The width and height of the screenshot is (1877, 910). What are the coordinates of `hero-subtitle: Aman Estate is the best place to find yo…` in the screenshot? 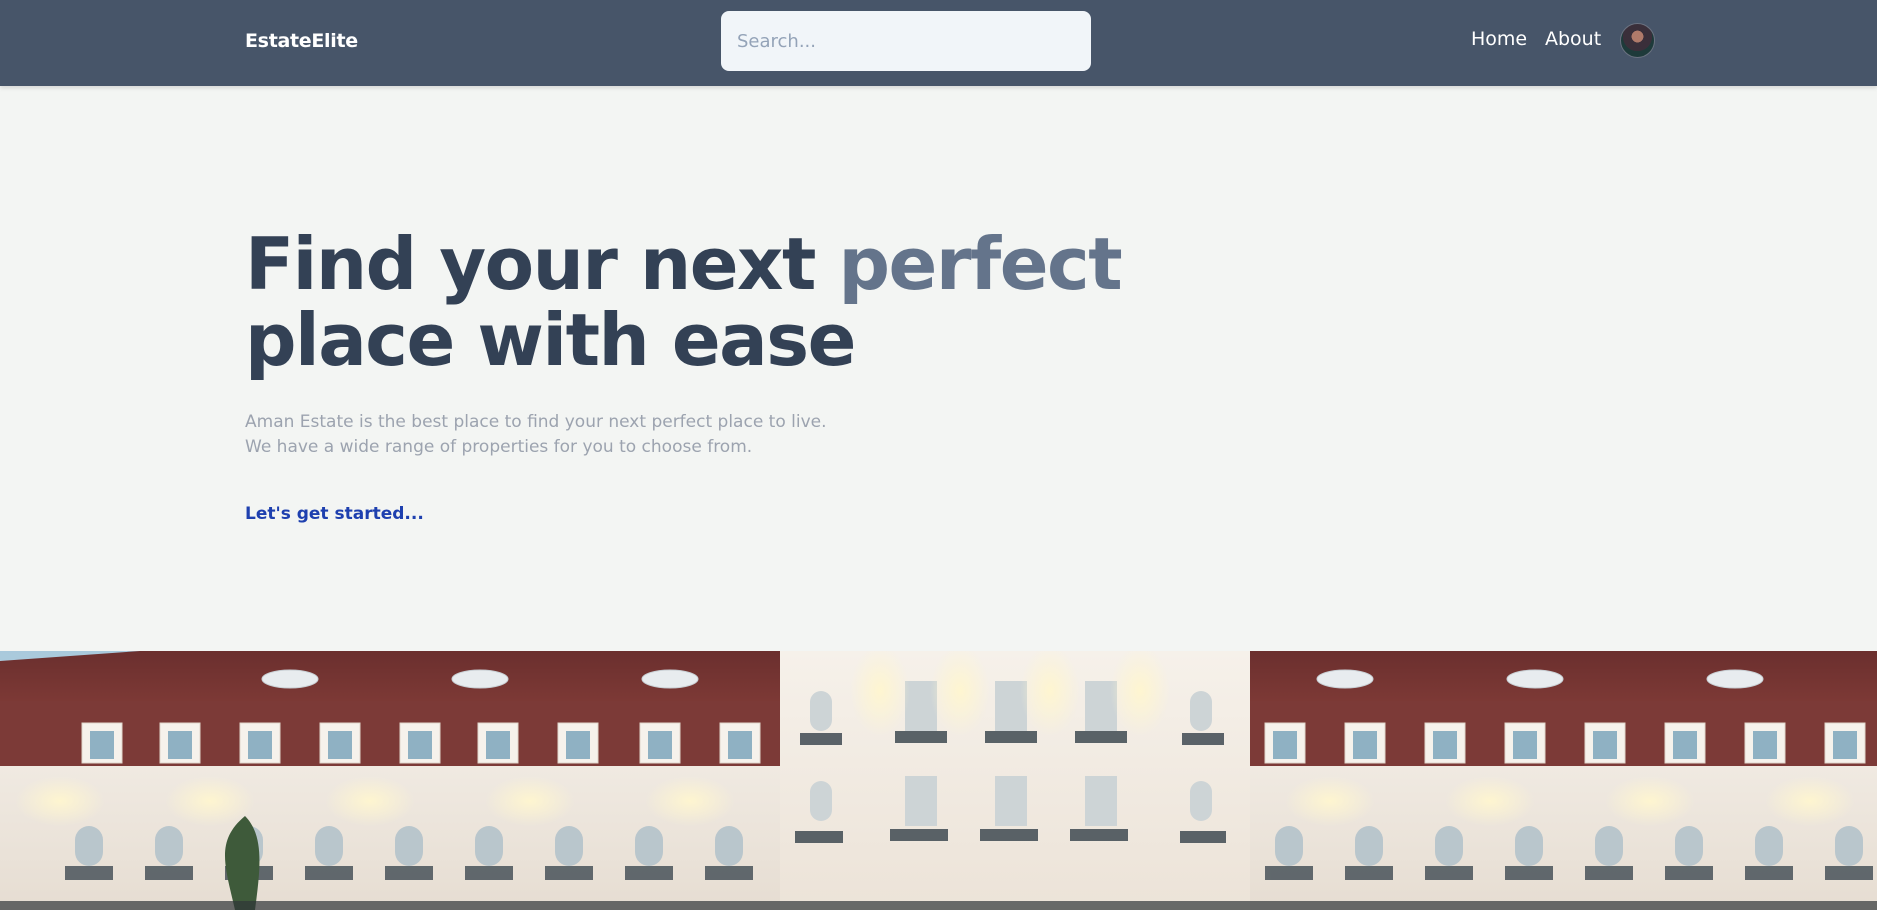 It's located at (695, 435).